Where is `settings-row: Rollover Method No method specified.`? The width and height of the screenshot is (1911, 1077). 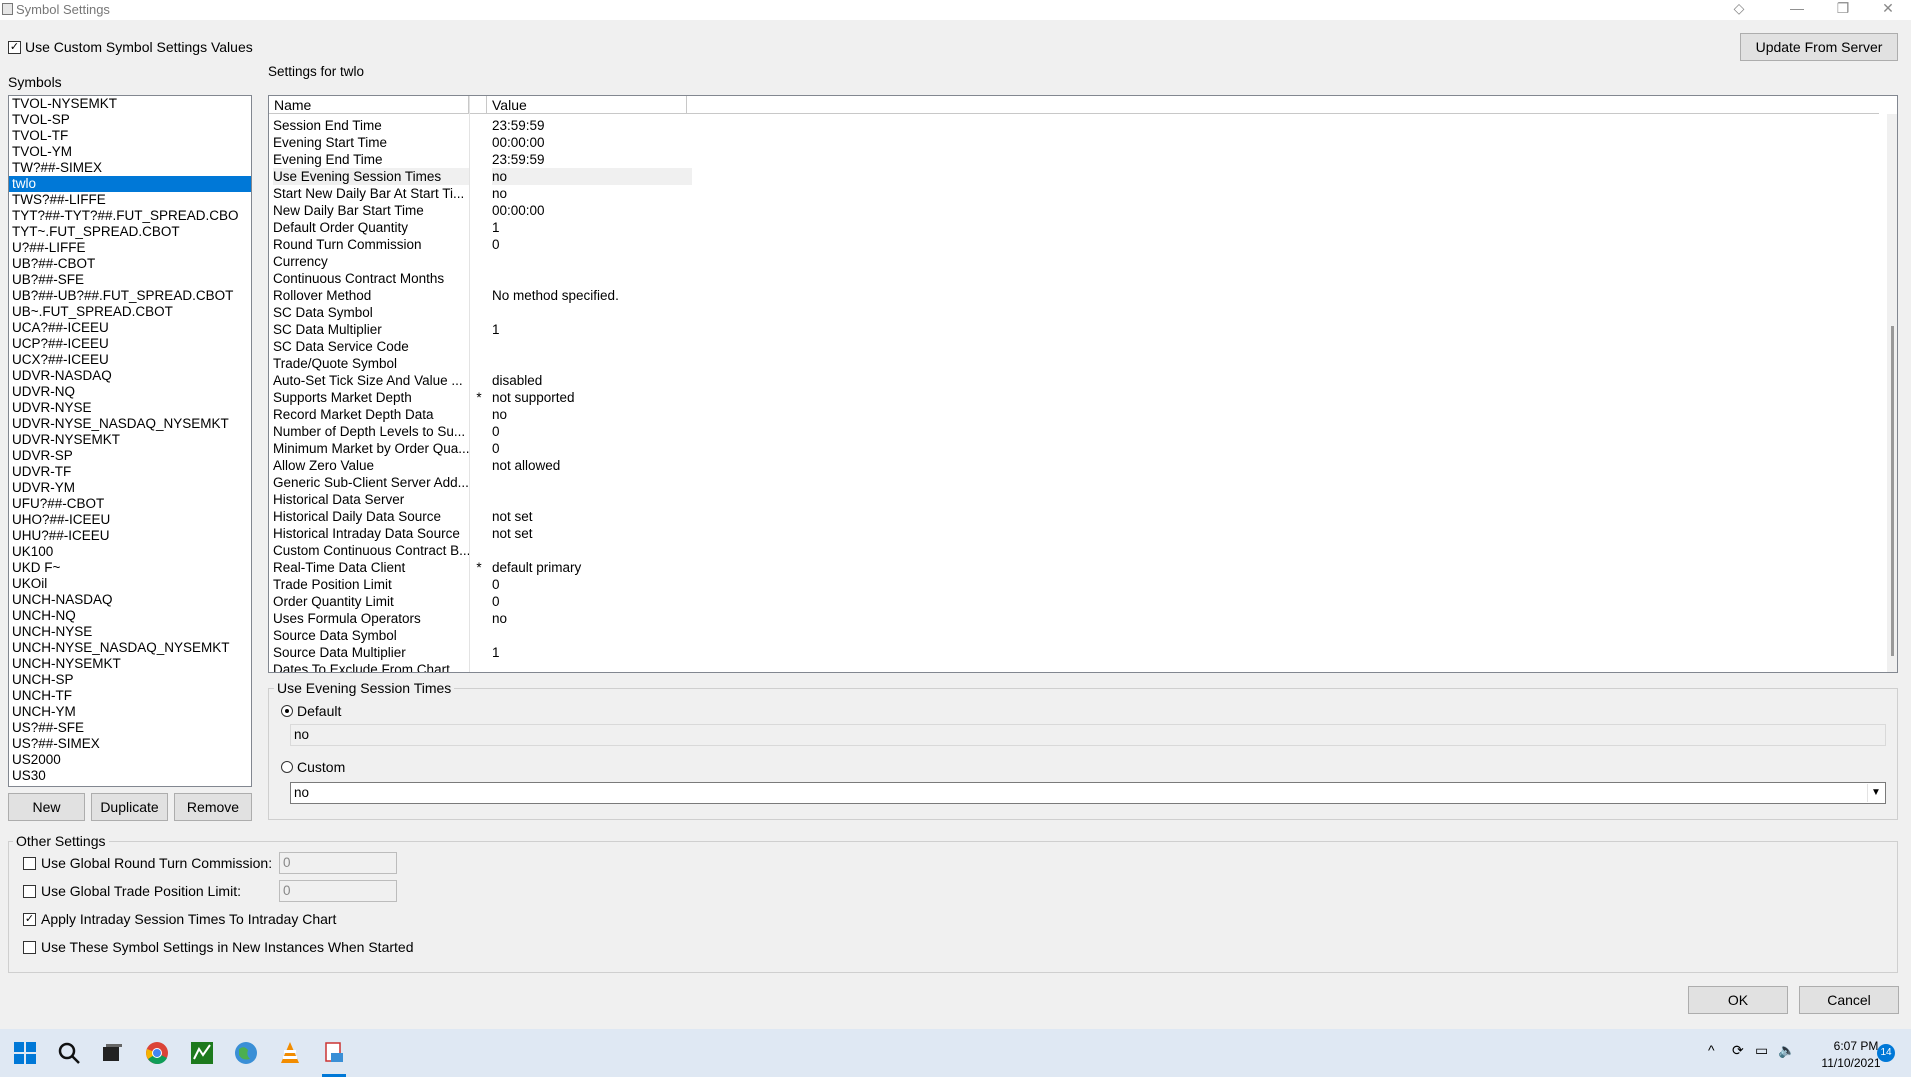 settings-row: Rollover Method No method specified. is located at coordinates (1074, 295).